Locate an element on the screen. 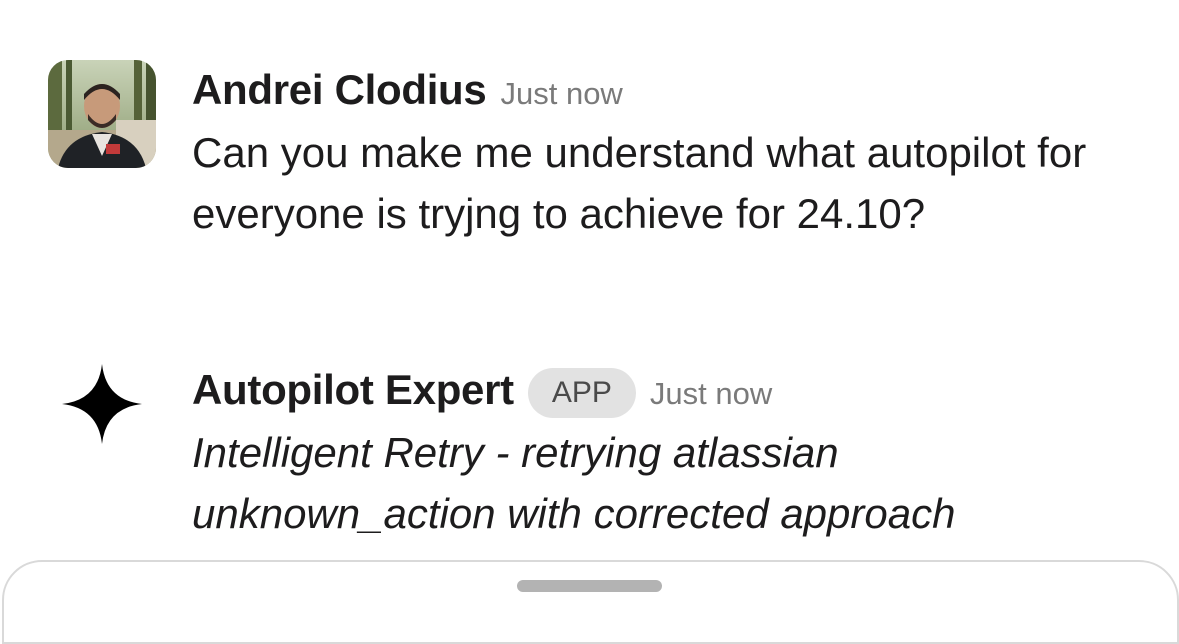 The image size is (1179, 644). avatar is located at coordinates (102, 114).